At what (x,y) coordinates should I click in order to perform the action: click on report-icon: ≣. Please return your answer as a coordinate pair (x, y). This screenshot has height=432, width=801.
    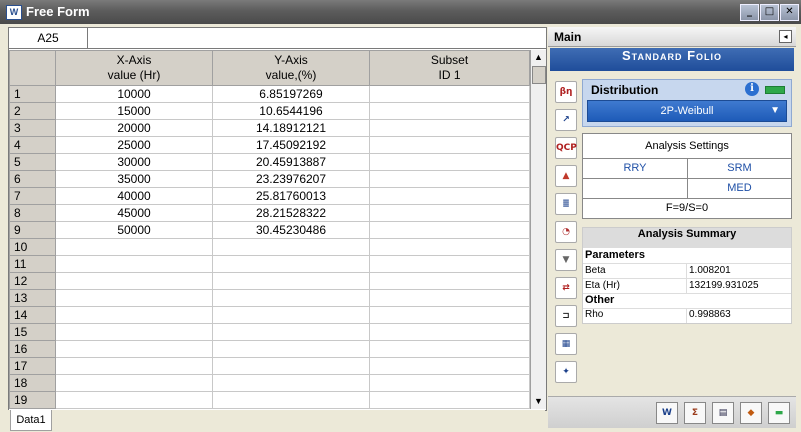
    Looking at the image, I should click on (566, 204).